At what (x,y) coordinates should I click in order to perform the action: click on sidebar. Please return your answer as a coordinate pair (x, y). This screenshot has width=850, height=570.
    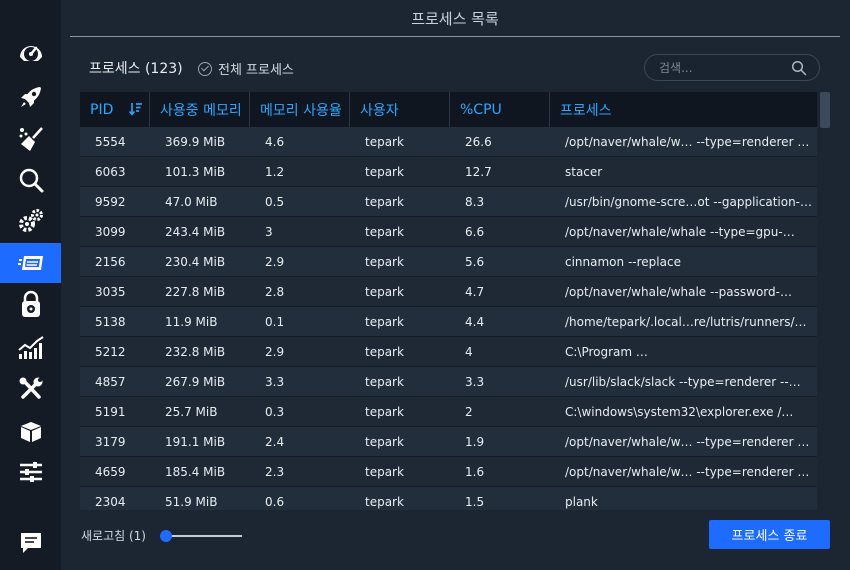
    Looking at the image, I should click on (30, 285).